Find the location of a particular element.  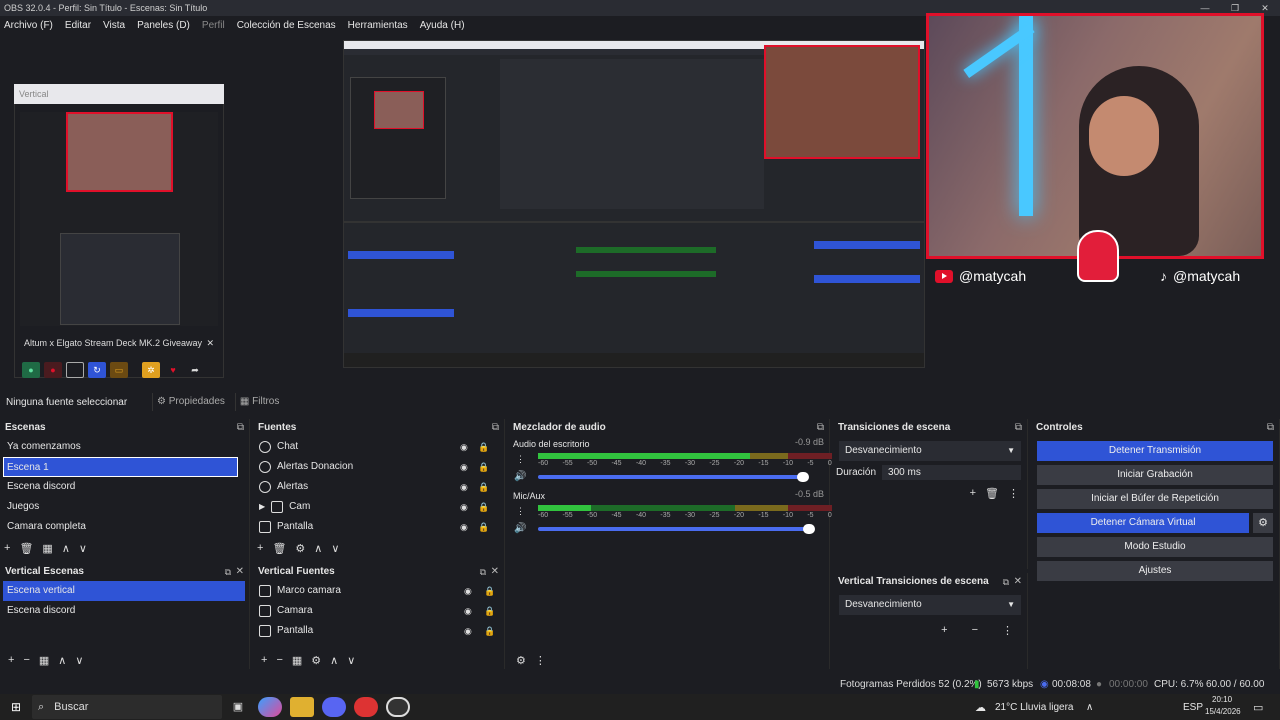

stop-virtual-camera-button: Detener Cámara Virtual is located at coordinates (1143, 523).